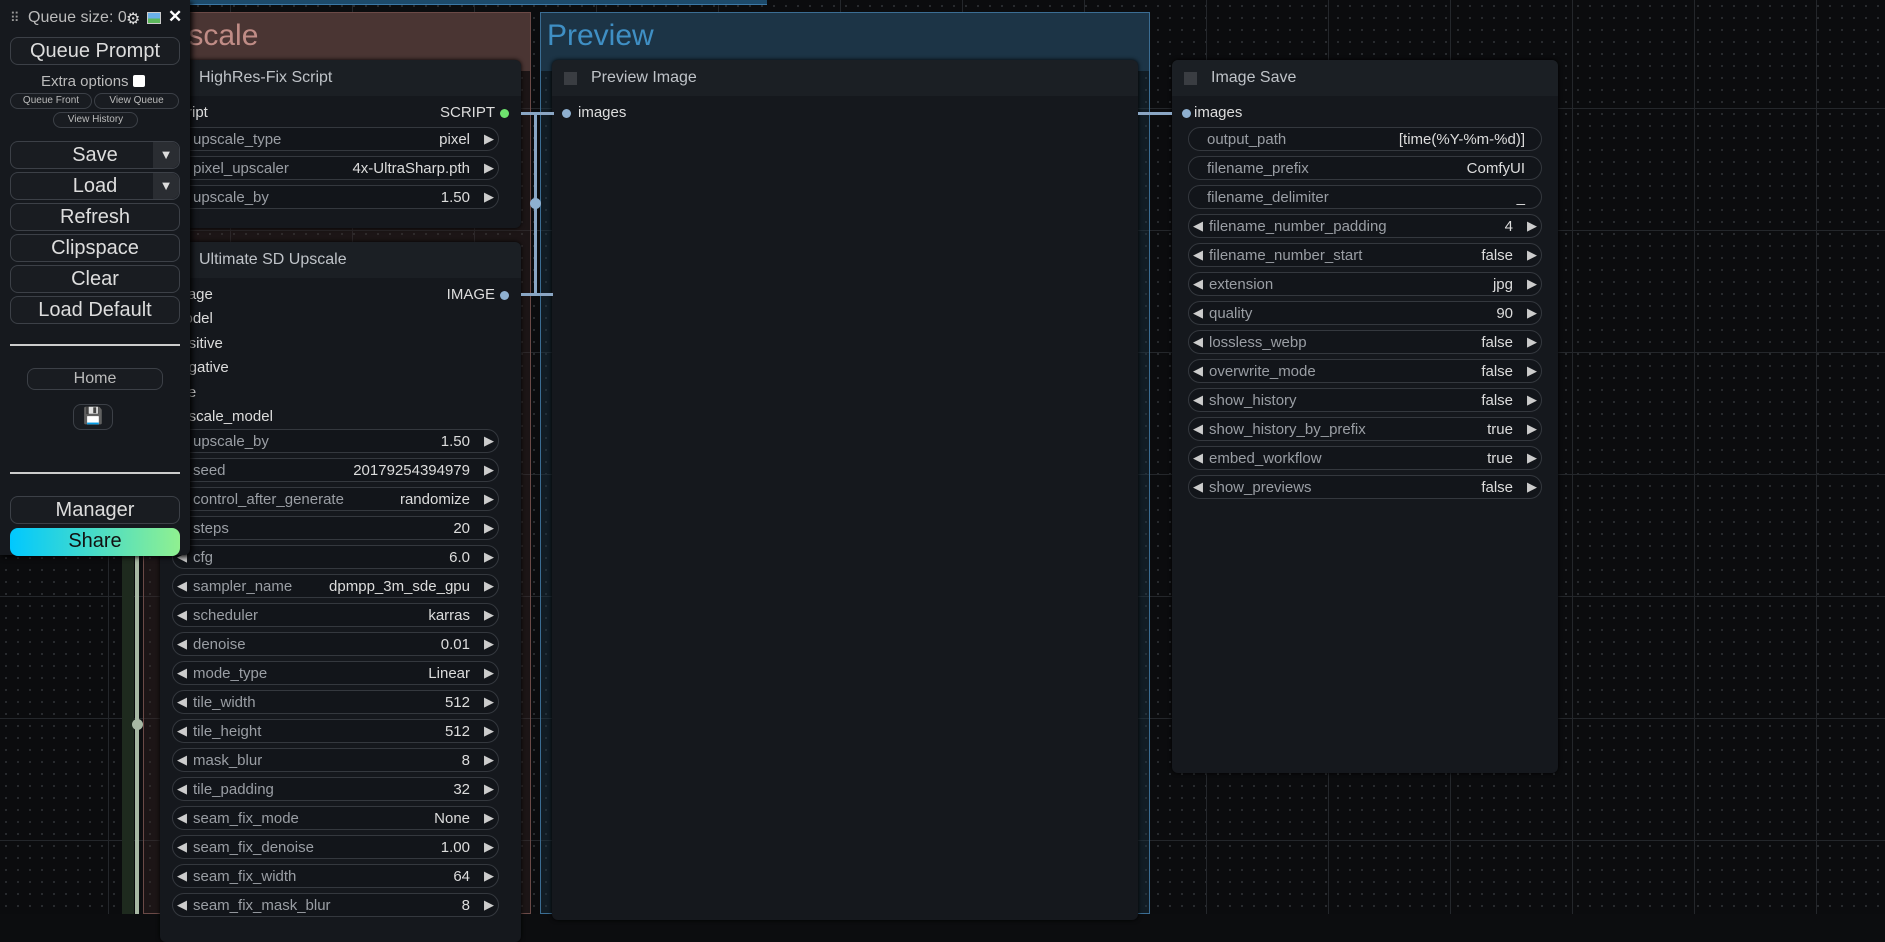 This screenshot has height=942, width=1885. I want to click on widget-value: 20179254394979, so click(411, 470).